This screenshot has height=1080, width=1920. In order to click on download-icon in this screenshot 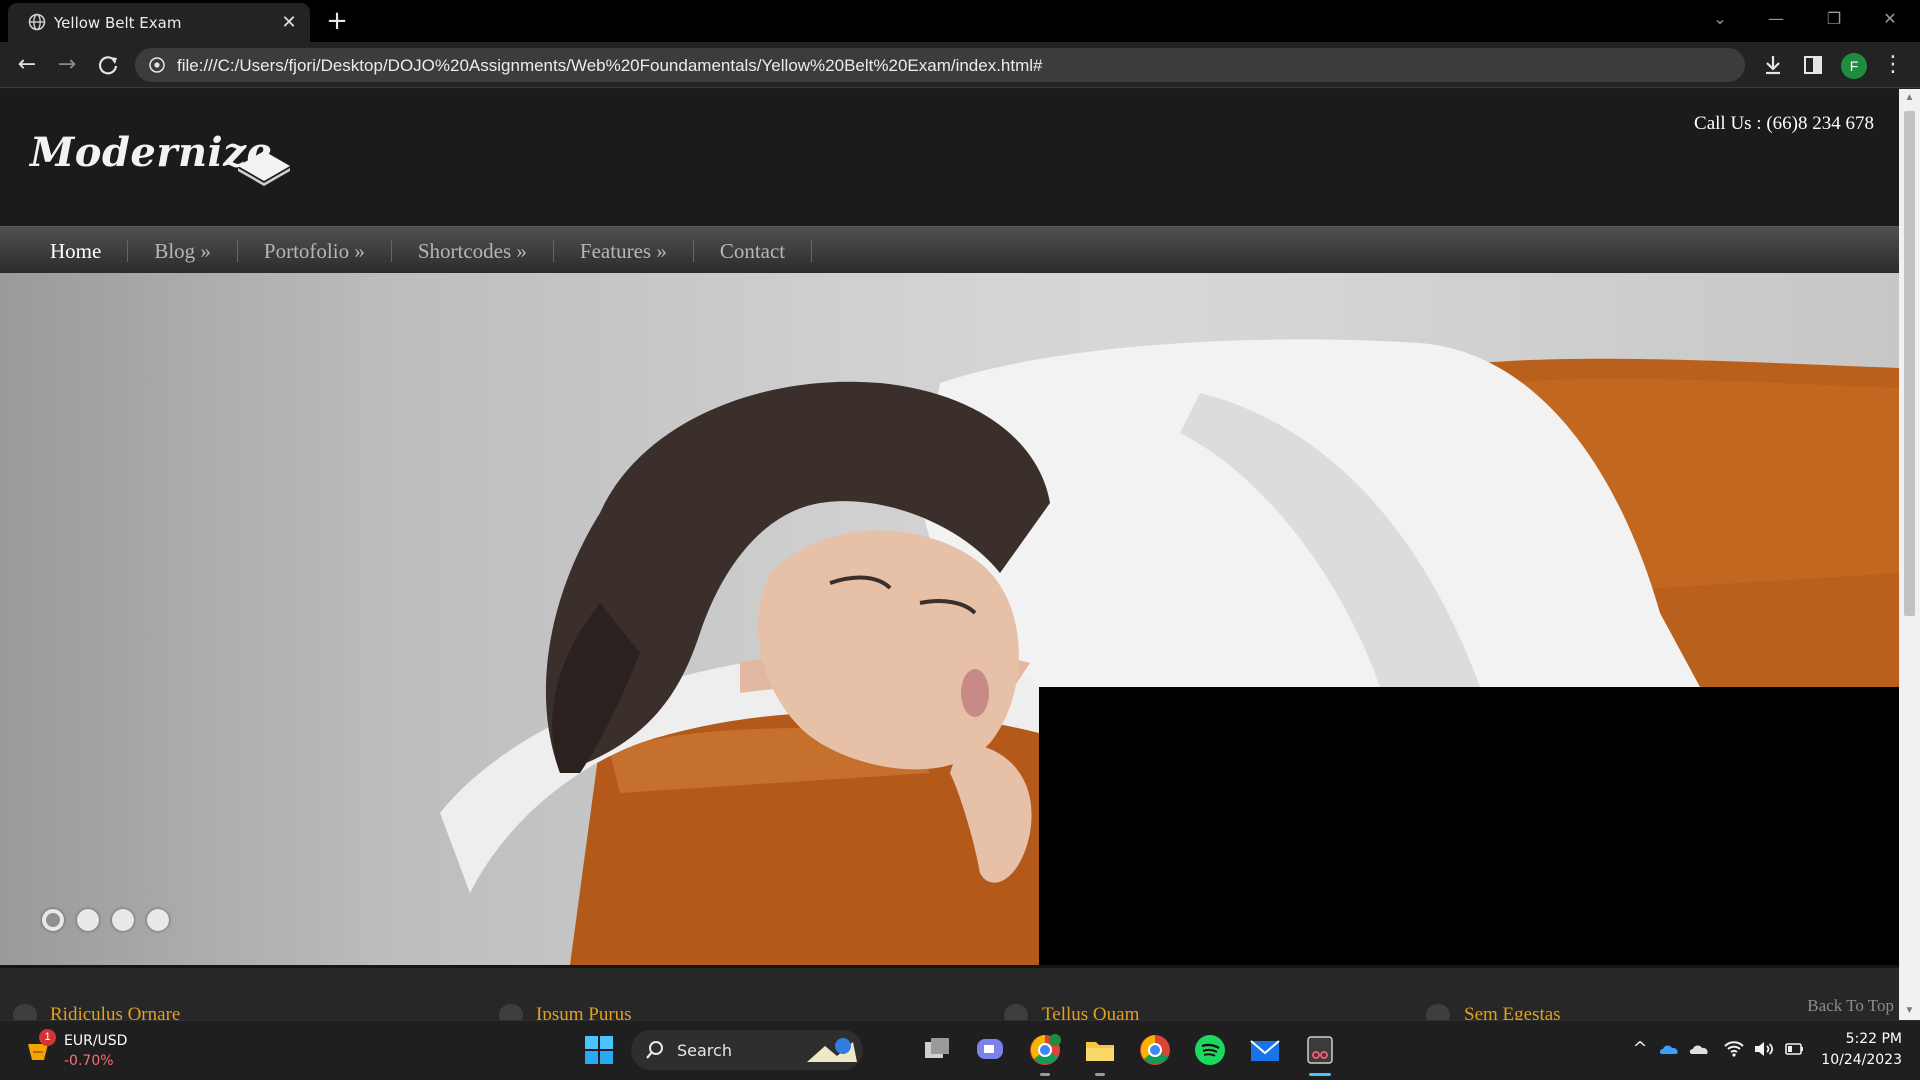, I will do `click(1773, 65)`.